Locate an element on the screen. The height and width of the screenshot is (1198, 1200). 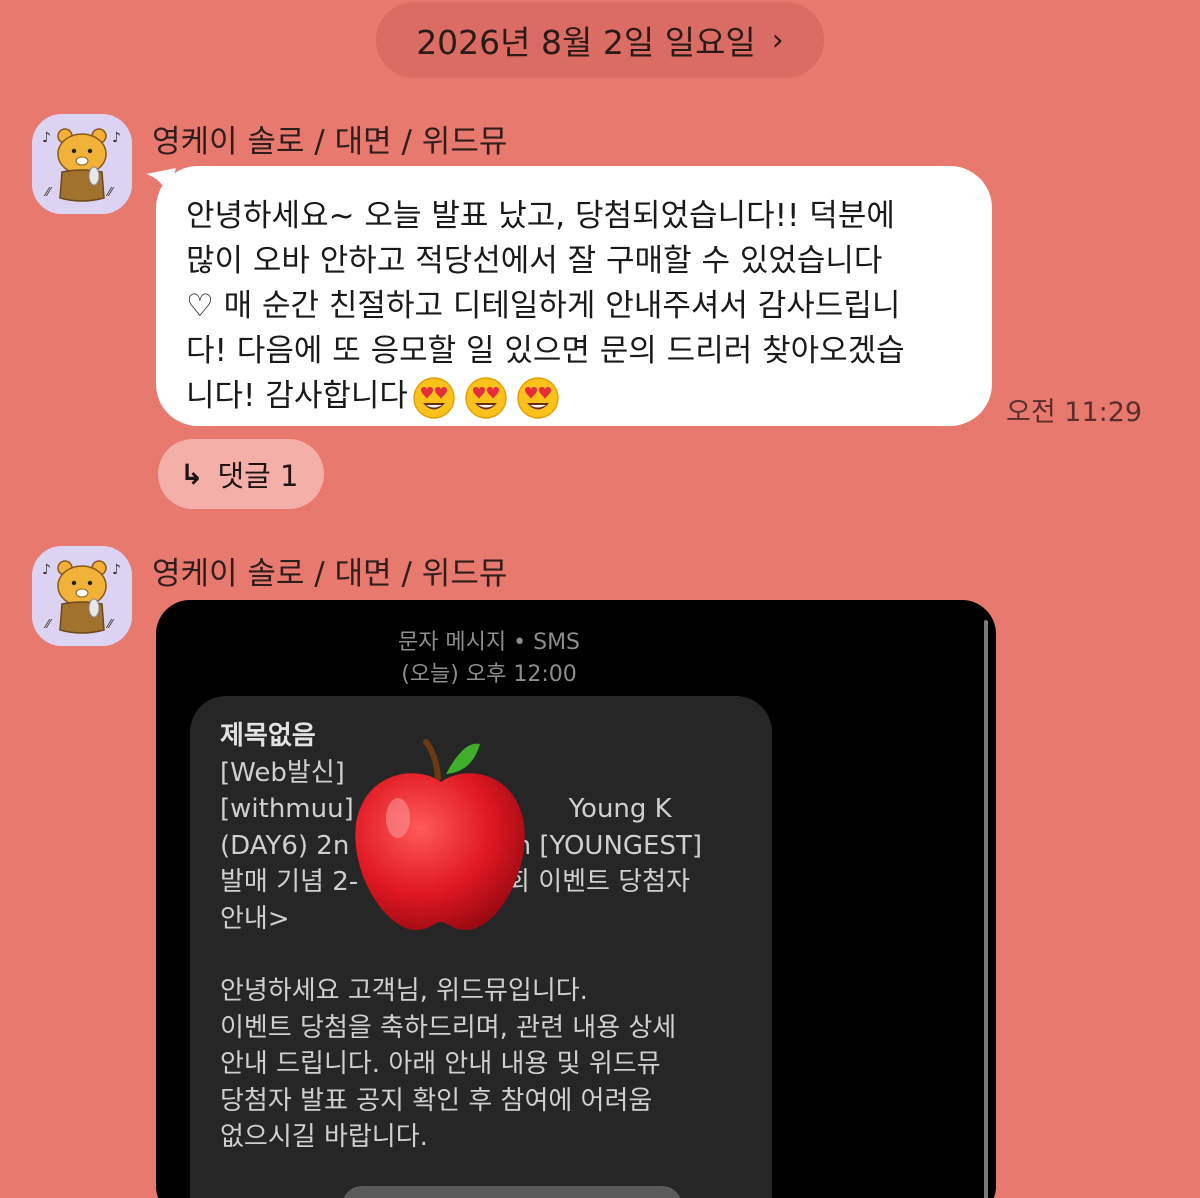
message-time: 오전 11:29 is located at coordinates (1074, 412).